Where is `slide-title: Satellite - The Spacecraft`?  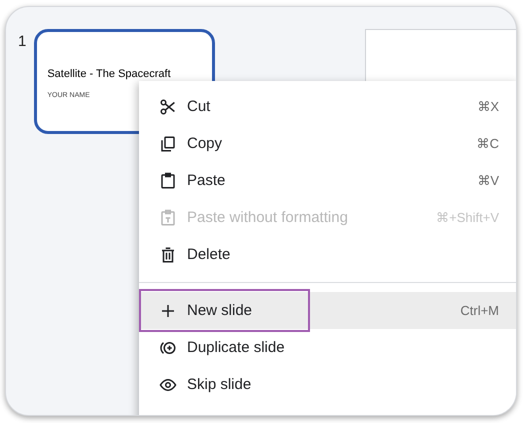
slide-title: Satellite - The Spacecraft is located at coordinates (109, 74).